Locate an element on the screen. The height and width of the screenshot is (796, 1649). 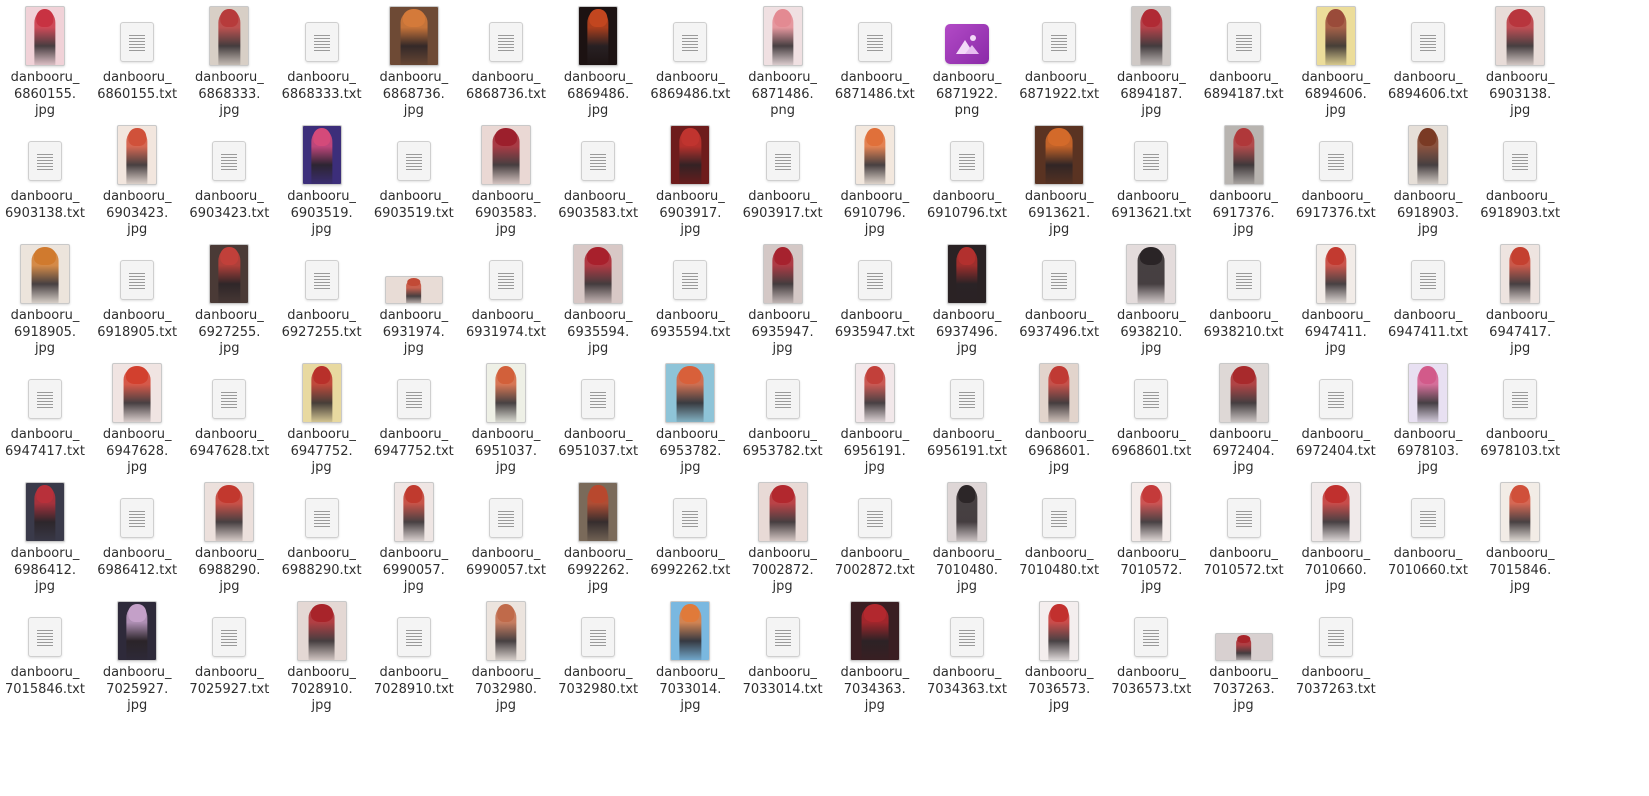
file-item: danbooru_ 6927255. jpg is located at coordinates (229, 299).